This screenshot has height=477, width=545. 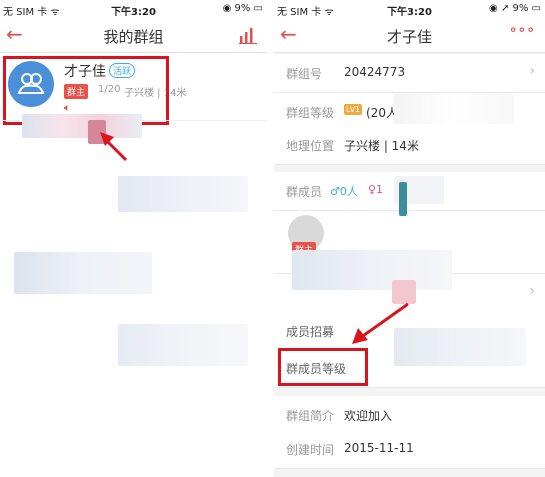 What do you see at coordinates (248, 36) in the screenshot?
I see `chart-icon` at bounding box center [248, 36].